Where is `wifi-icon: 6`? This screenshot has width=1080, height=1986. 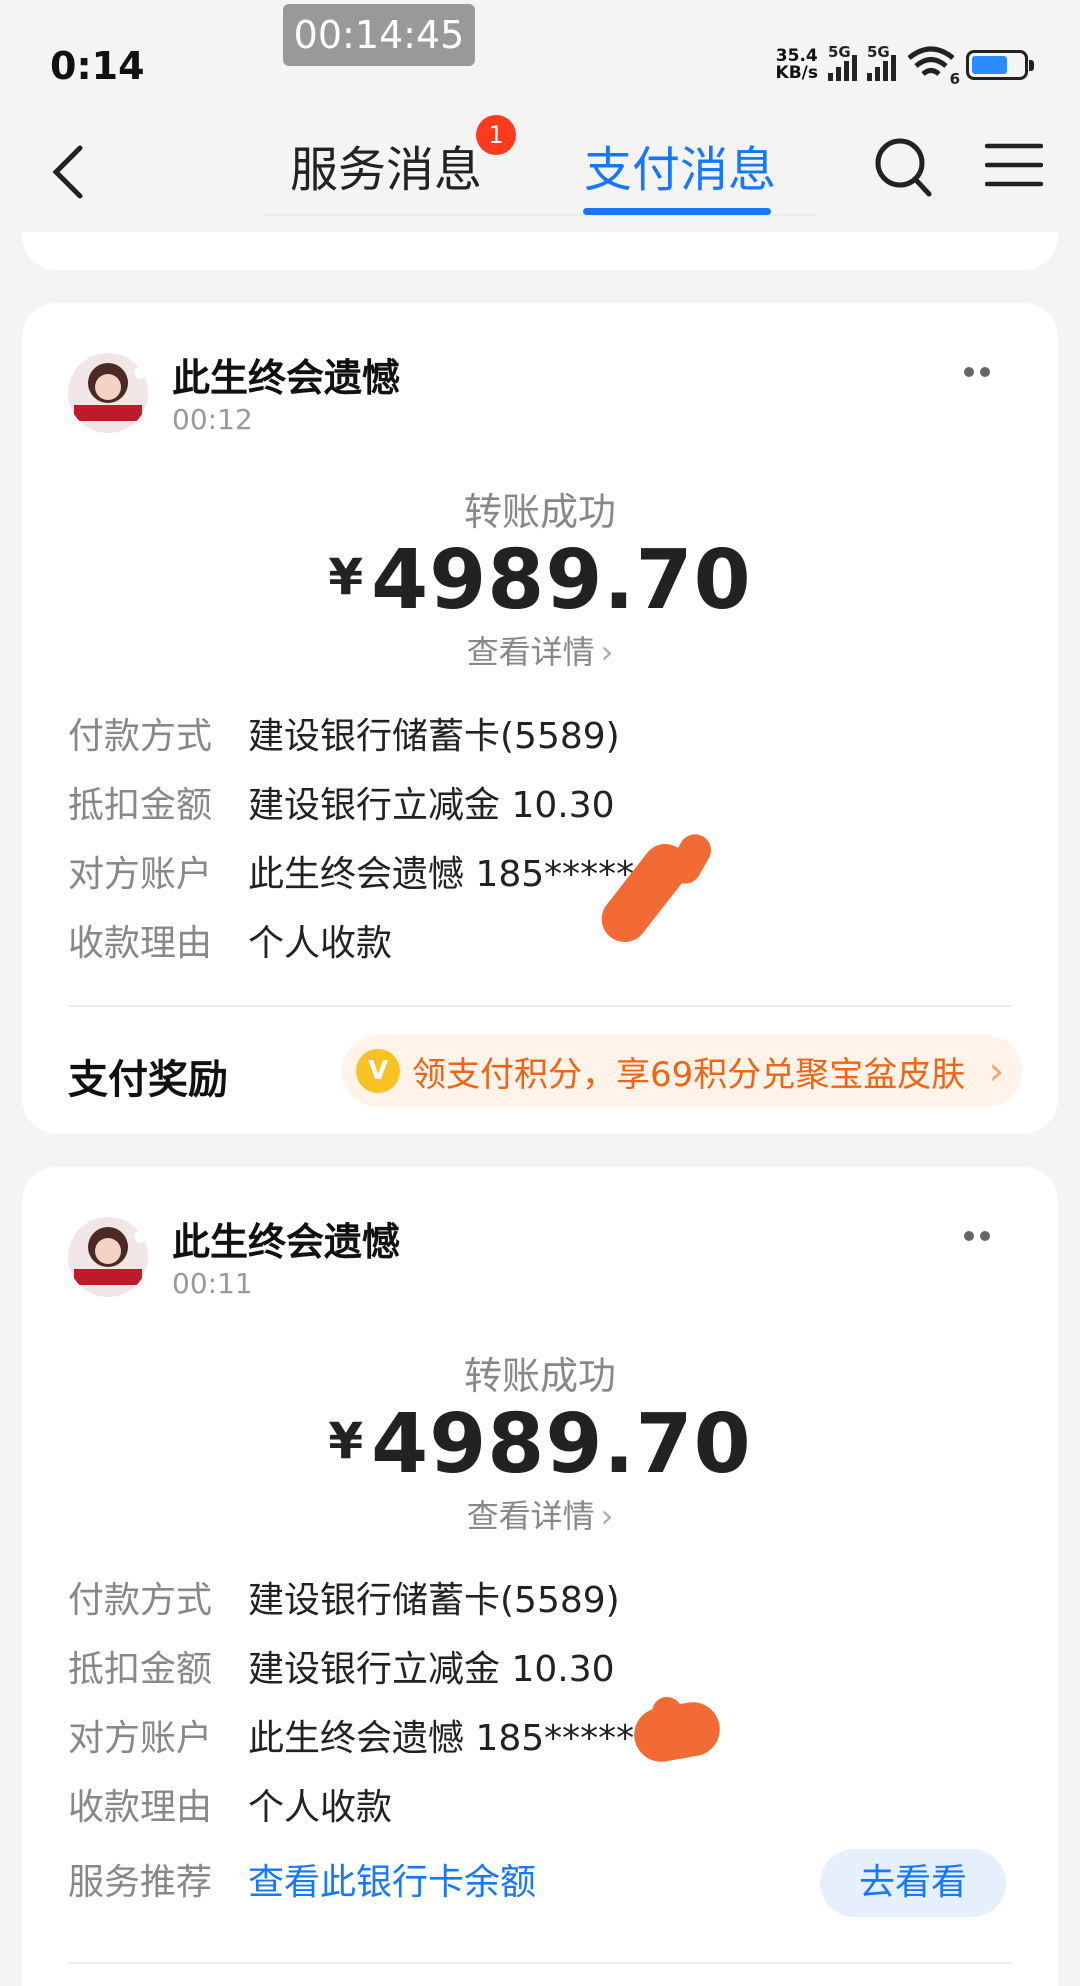
wifi-icon: 6 is located at coordinates (933, 67).